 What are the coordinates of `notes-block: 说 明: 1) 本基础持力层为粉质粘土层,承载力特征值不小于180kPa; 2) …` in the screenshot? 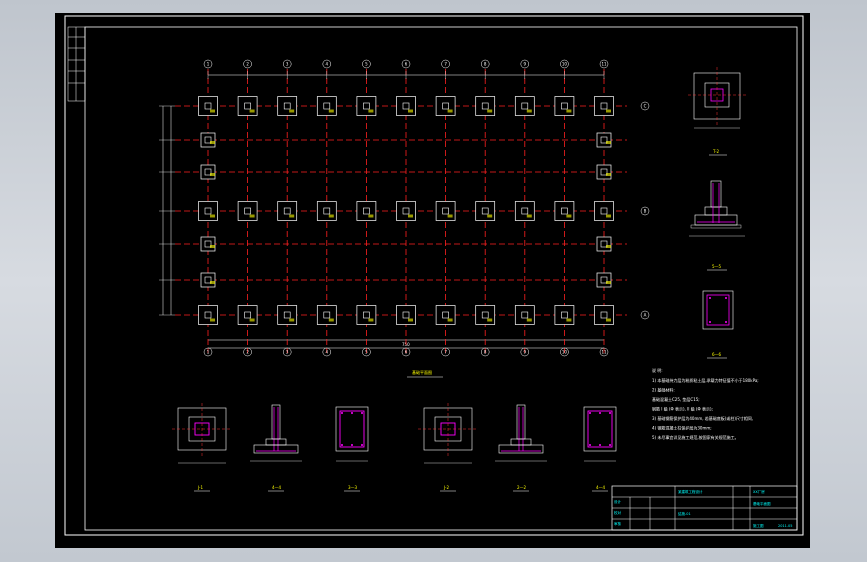 It's located at (705, 403).